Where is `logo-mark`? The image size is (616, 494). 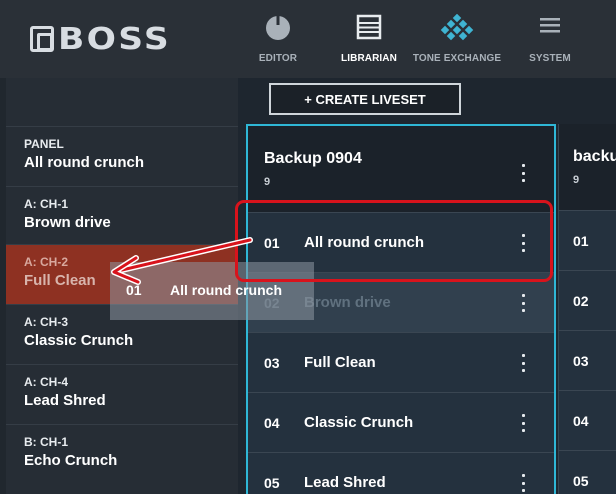
logo-mark is located at coordinates (42, 39).